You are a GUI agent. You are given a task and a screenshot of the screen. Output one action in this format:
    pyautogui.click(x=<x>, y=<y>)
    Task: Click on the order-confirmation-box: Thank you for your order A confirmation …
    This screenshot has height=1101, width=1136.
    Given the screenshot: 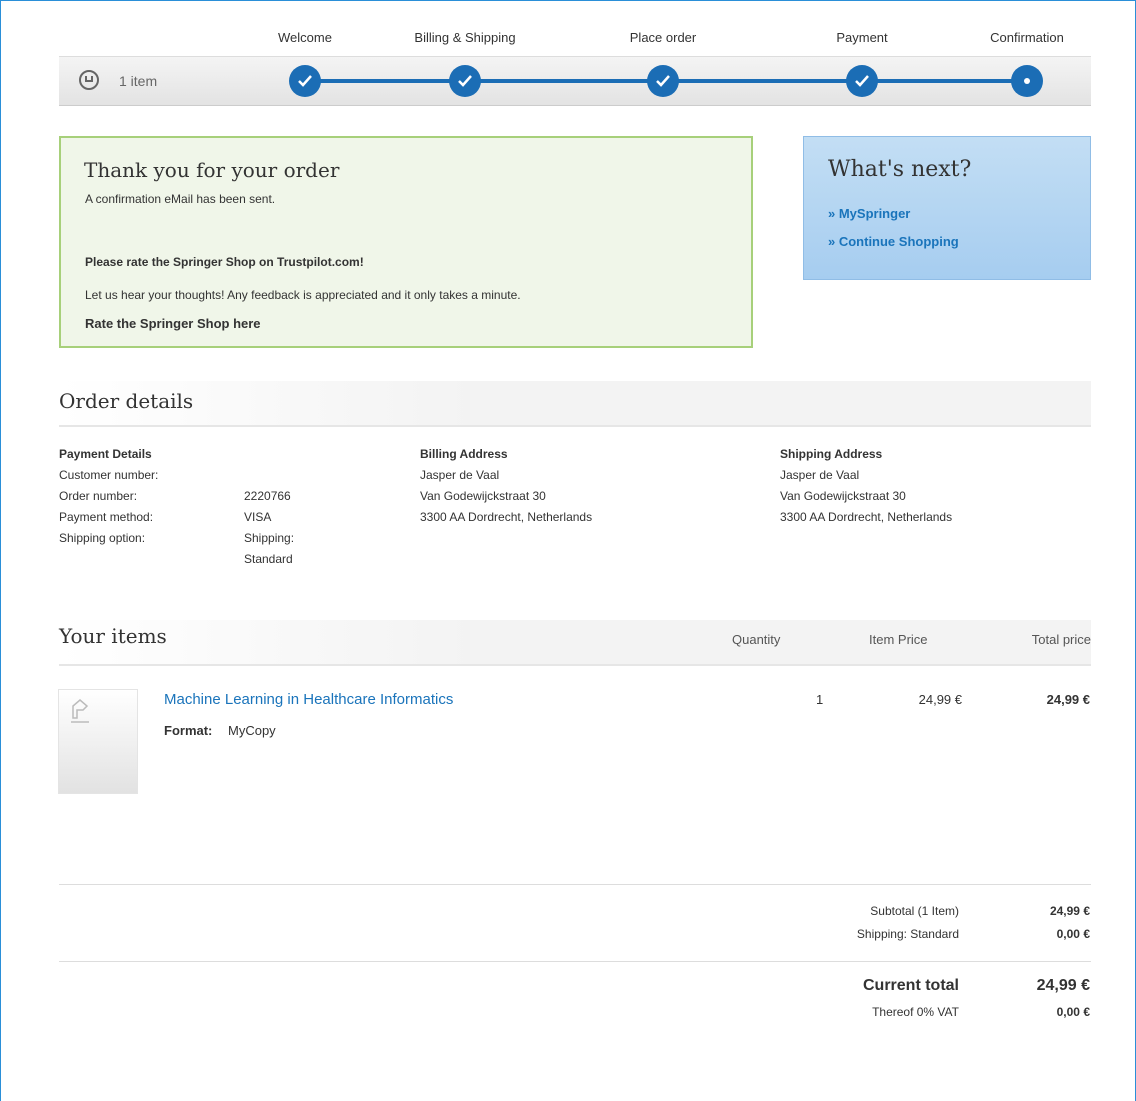 What is the action you would take?
    pyautogui.click(x=406, y=242)
    